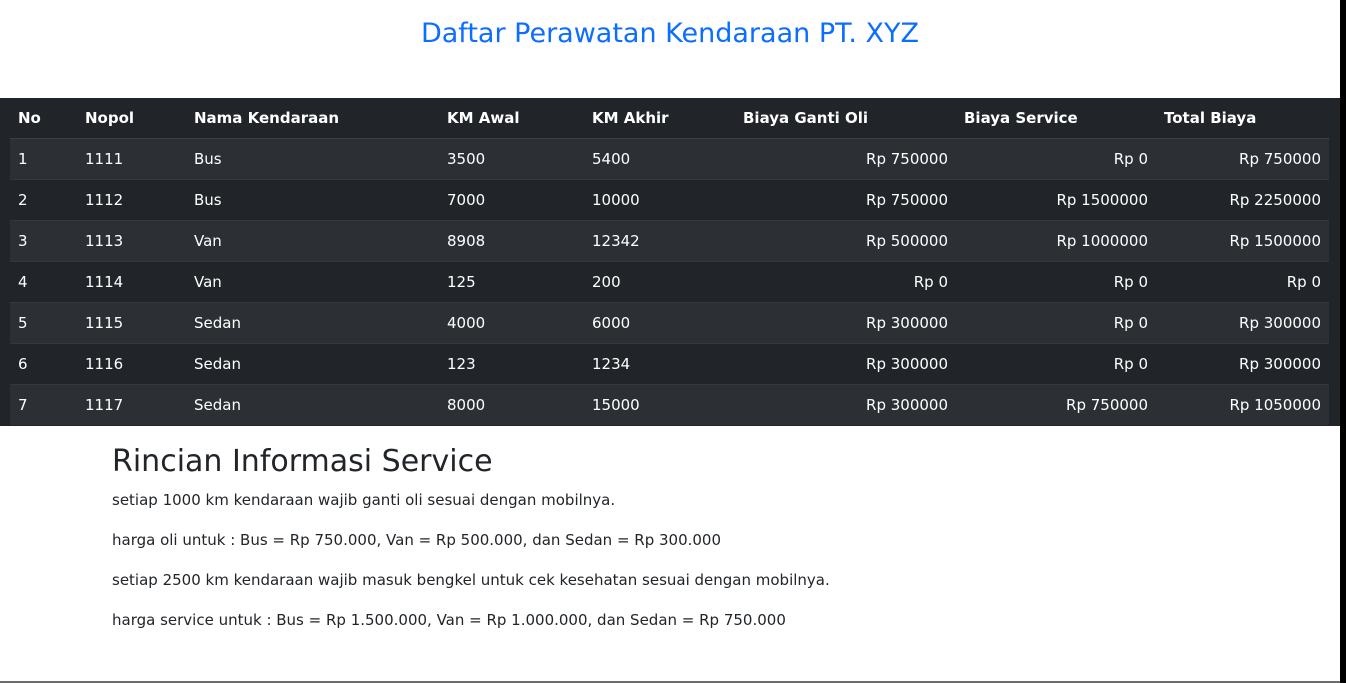 The width and height of the screenshot is (1346, 683). What do you see at coordinates (43, 241) in the screenshot?
I see `cell-no: 3` at bounding box center [43, 241].